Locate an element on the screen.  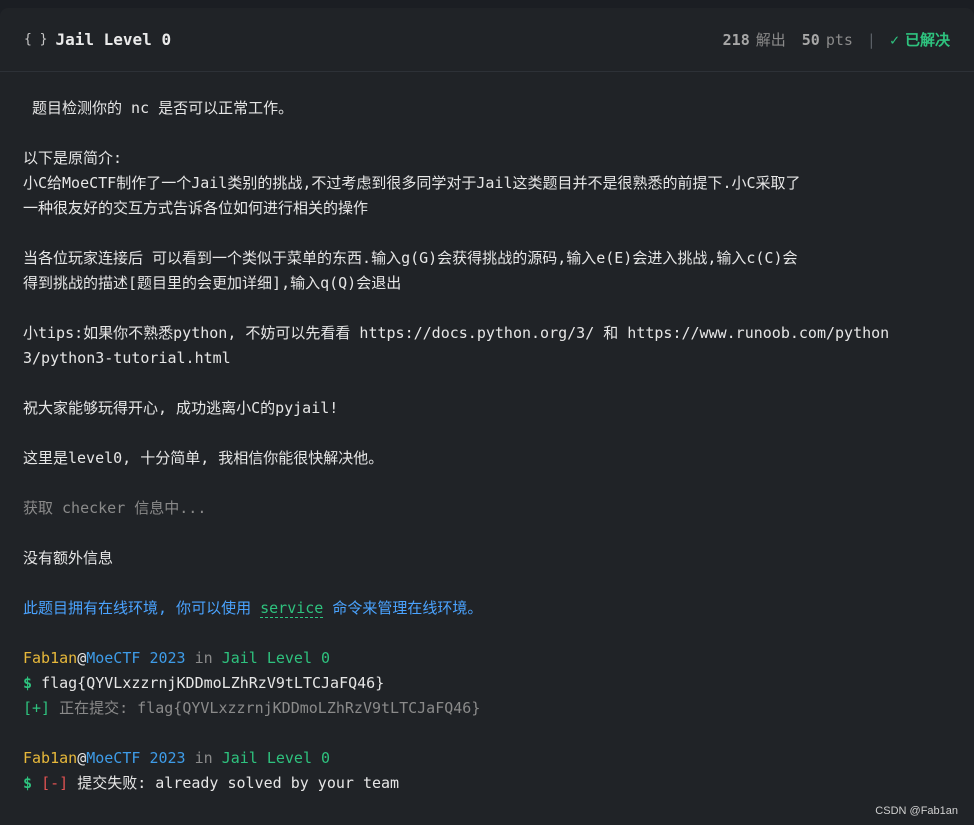
desc-line: 这里是level0, 十分简单, 我相信你能很快解决他。 is located at coordinates (203, 458).